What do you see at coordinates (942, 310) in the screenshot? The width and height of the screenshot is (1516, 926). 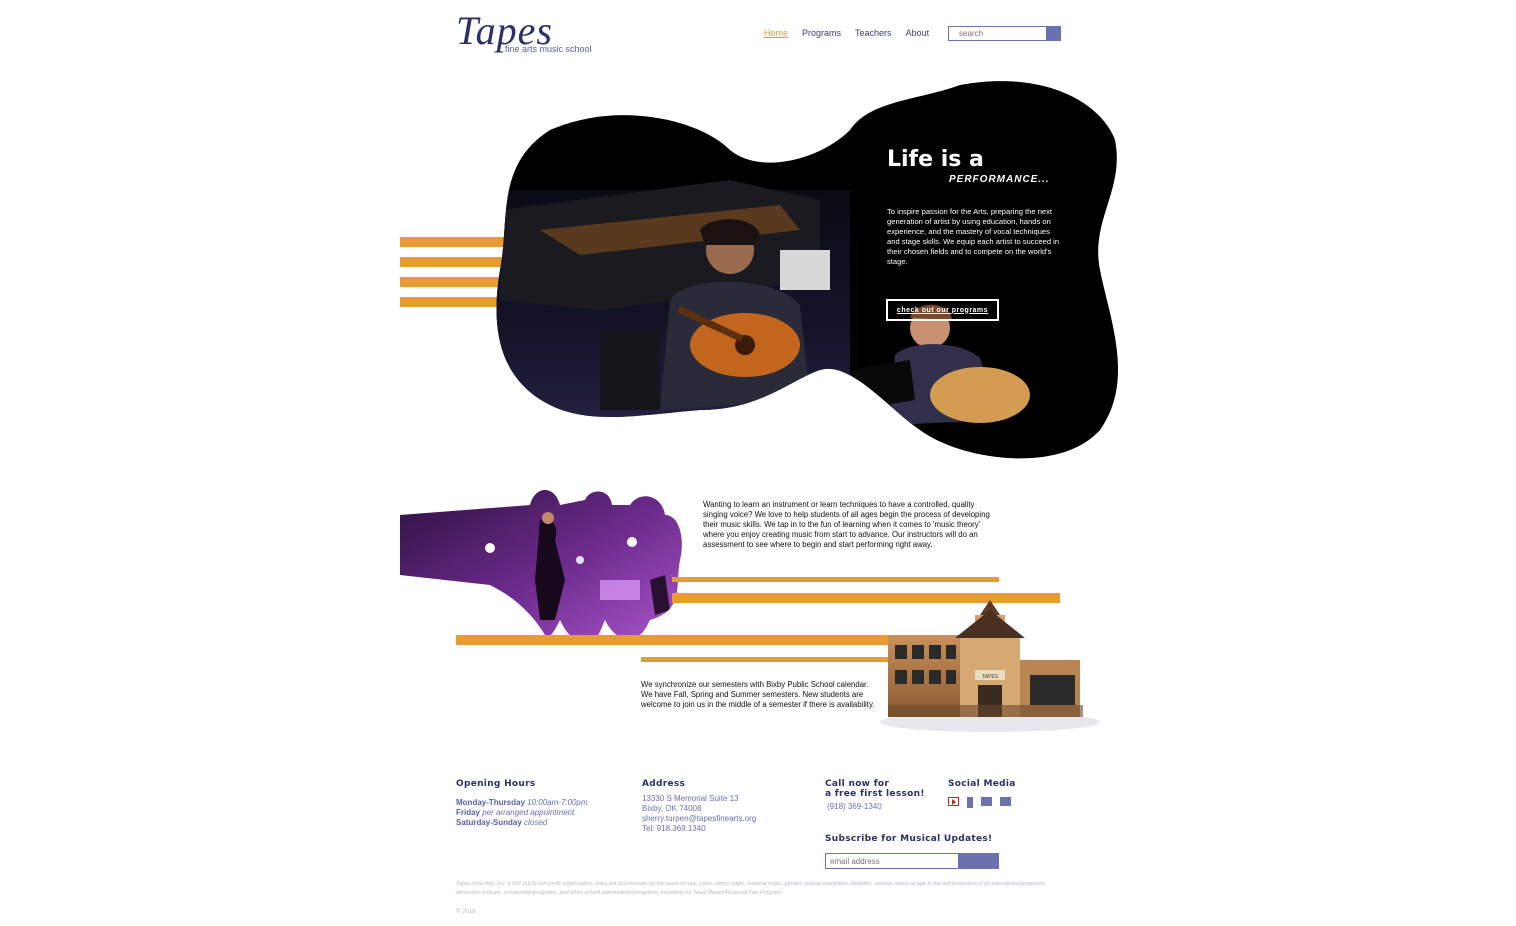 I see `programs-button: check out our programs` at bounding box center [942, 310].